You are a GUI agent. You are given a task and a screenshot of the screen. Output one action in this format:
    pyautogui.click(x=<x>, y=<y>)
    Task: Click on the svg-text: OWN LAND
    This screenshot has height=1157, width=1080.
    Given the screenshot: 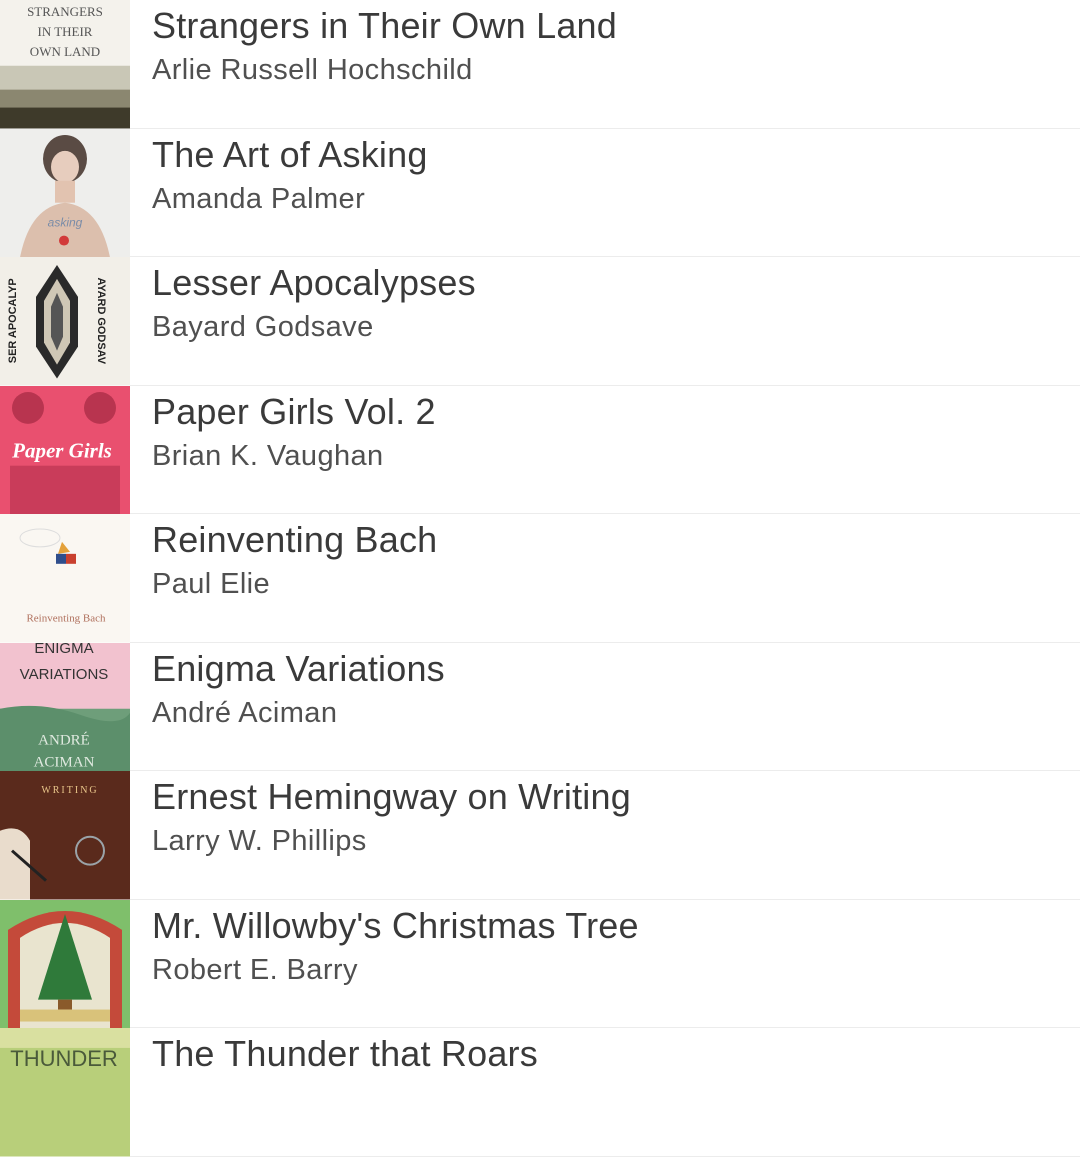 What is the action you would take?
    pyautogui.click(x=65, y=51)
    